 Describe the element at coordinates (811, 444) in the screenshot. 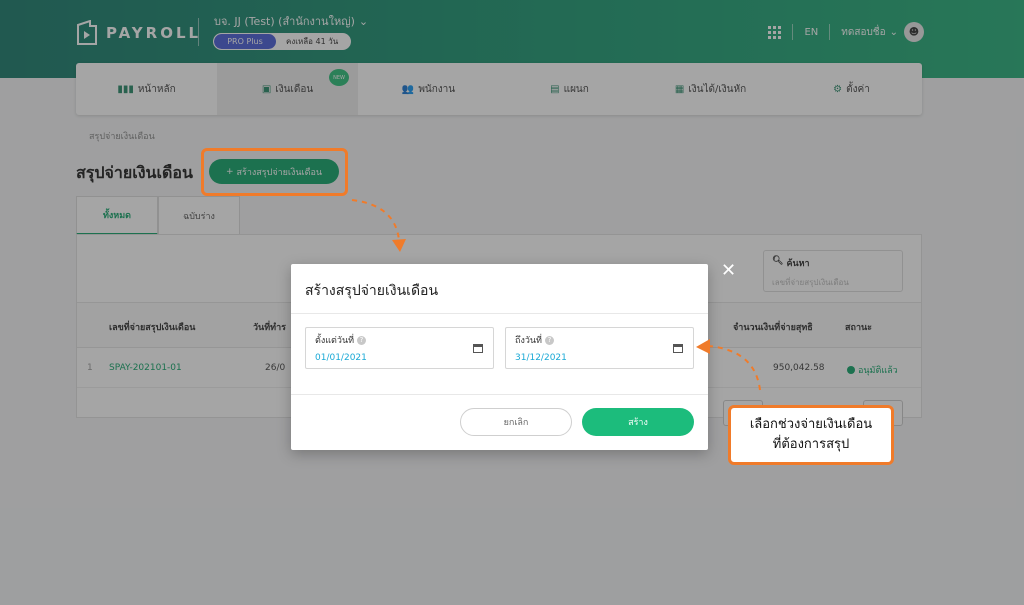

I see `callout-line-2: ที่ต้องการสรุป` at that location.